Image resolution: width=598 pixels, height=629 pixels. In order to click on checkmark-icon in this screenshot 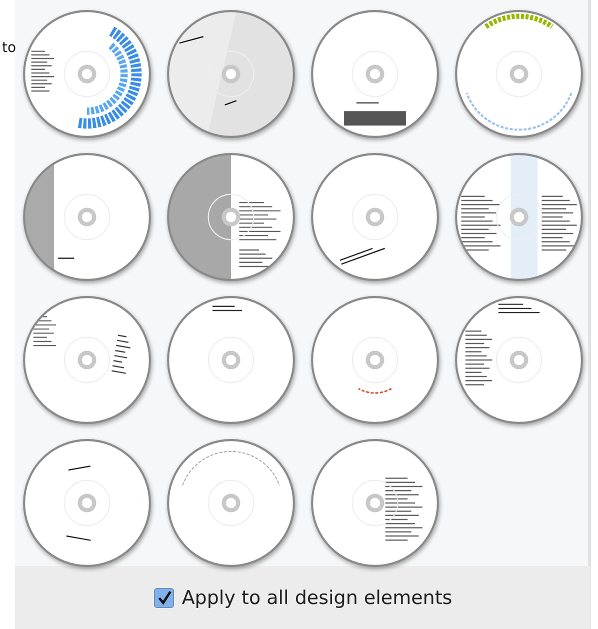, I will do `click(164, 598)`.